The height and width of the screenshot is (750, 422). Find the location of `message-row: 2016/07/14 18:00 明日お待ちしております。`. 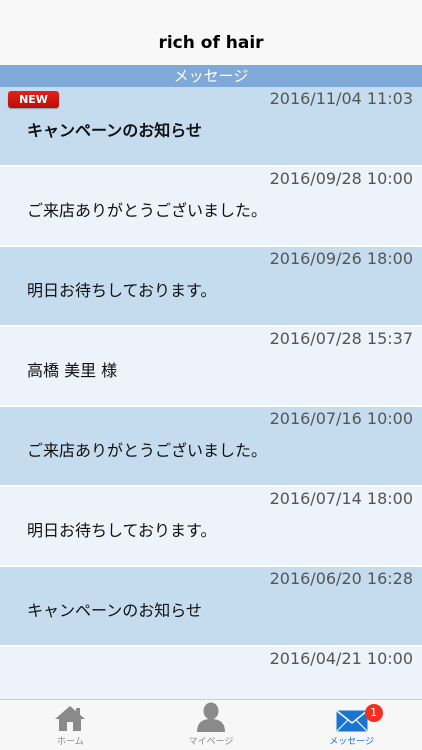

message-row: 2016/07/14 18:00 明日お待ちしております。 is located at coordinates (211, 527).